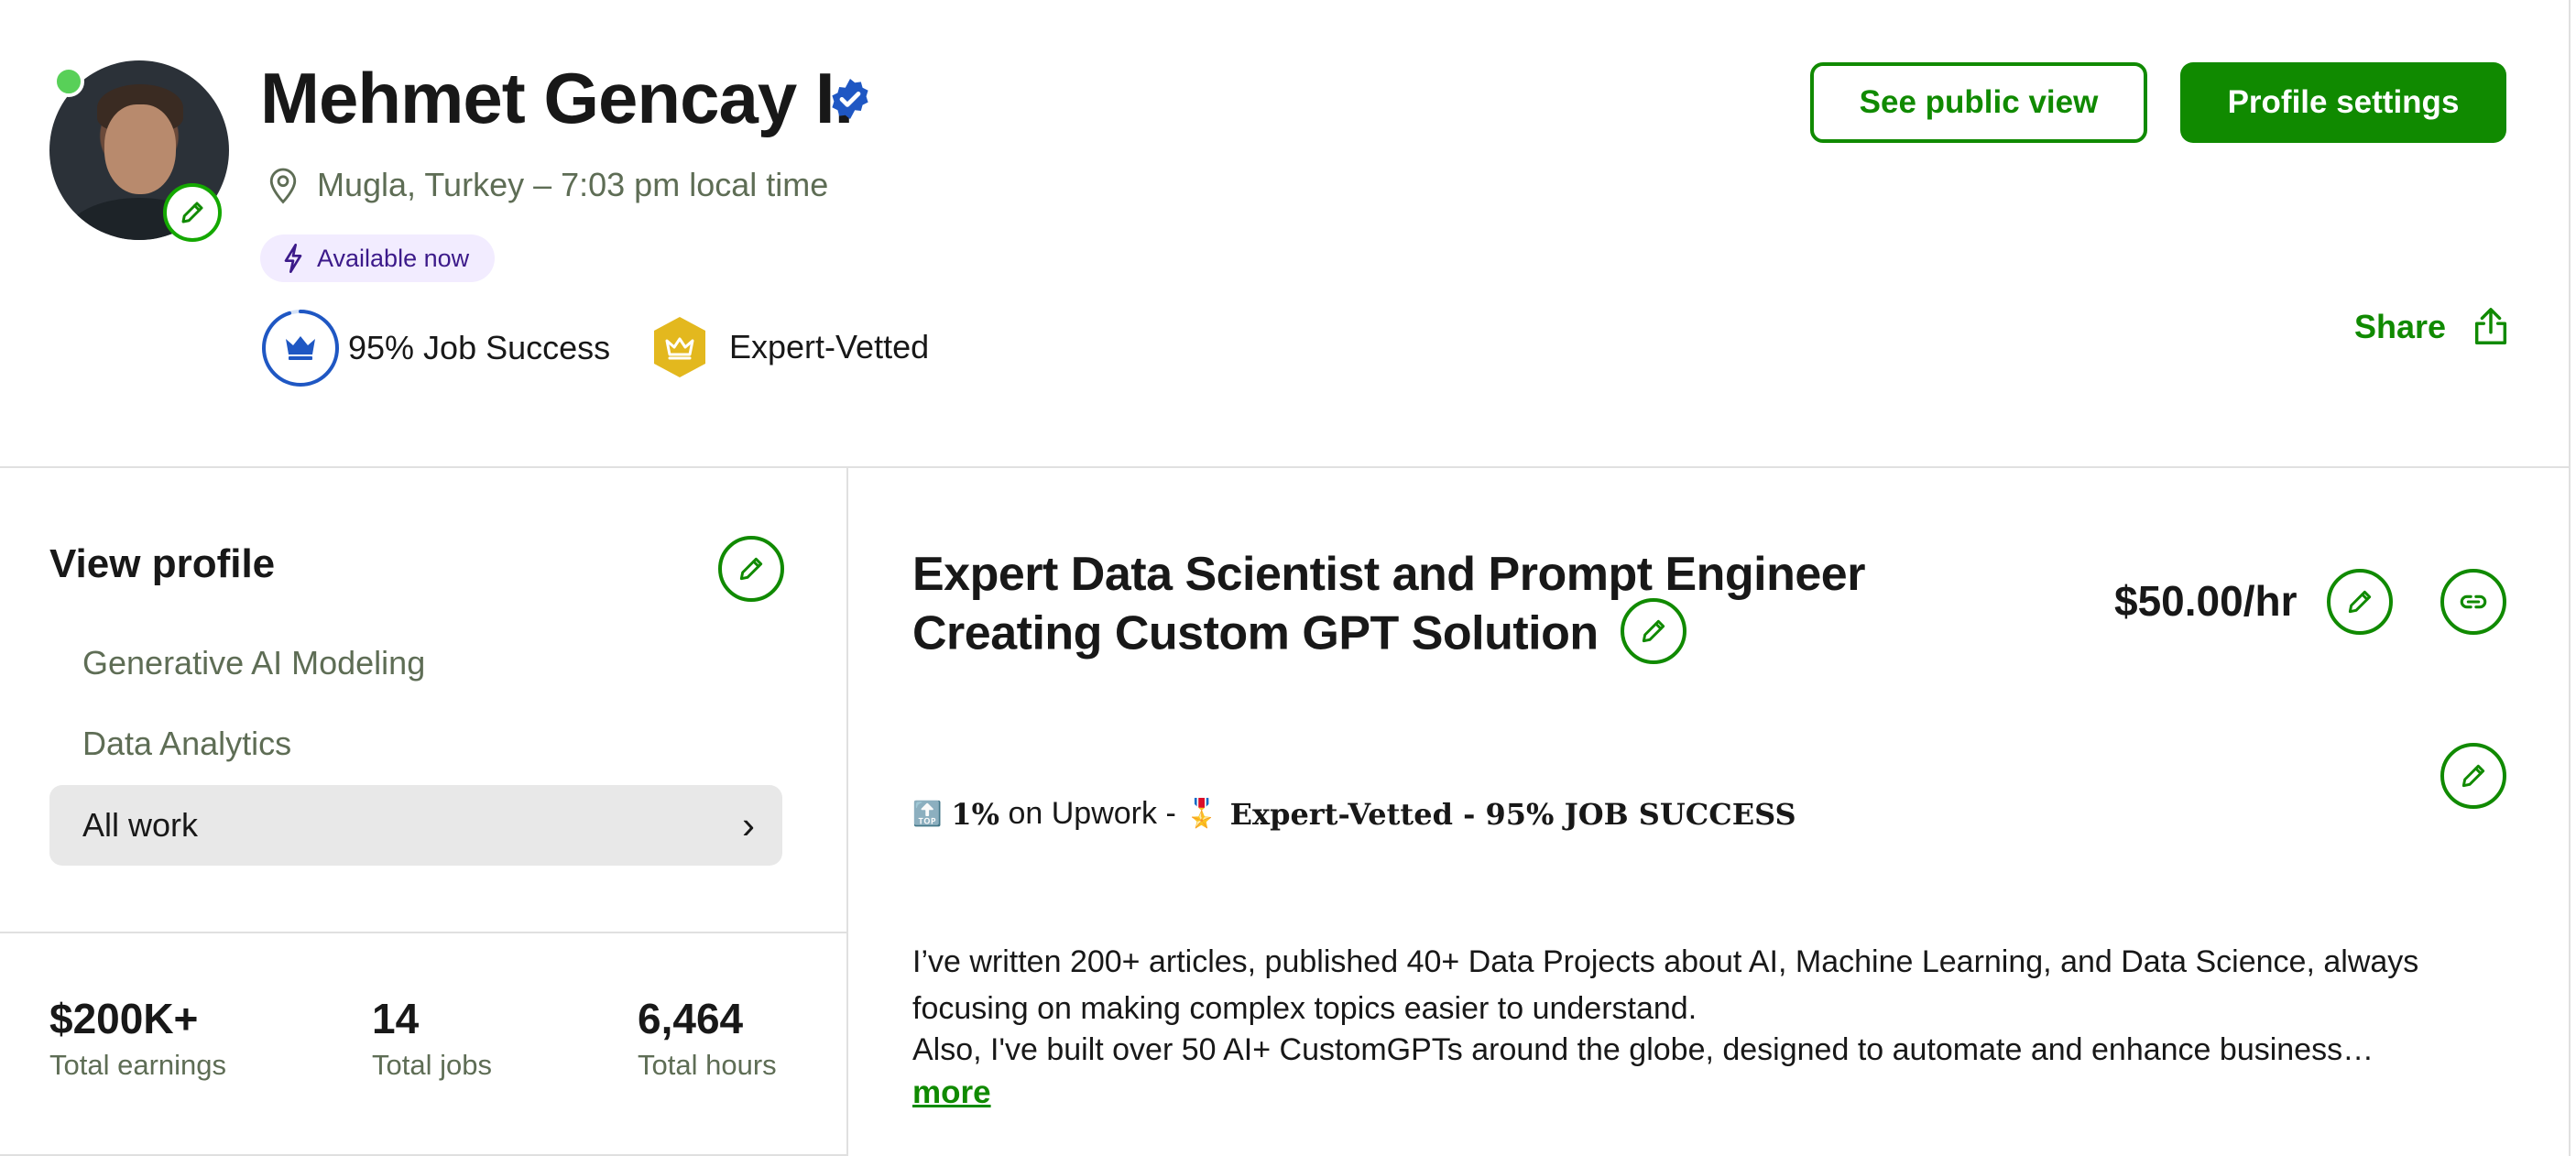  What do you see at coordinates (2491, 326) in the screenshot?
I see `share-icon` at bounding box center [2491, 326].